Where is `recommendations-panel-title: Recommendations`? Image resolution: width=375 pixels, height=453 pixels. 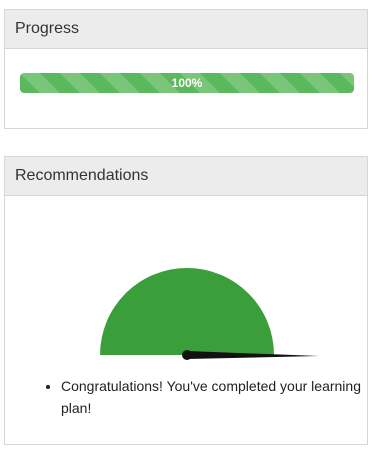 recommendations-panel-title: Recommendations is located at coordinates (82, 175).